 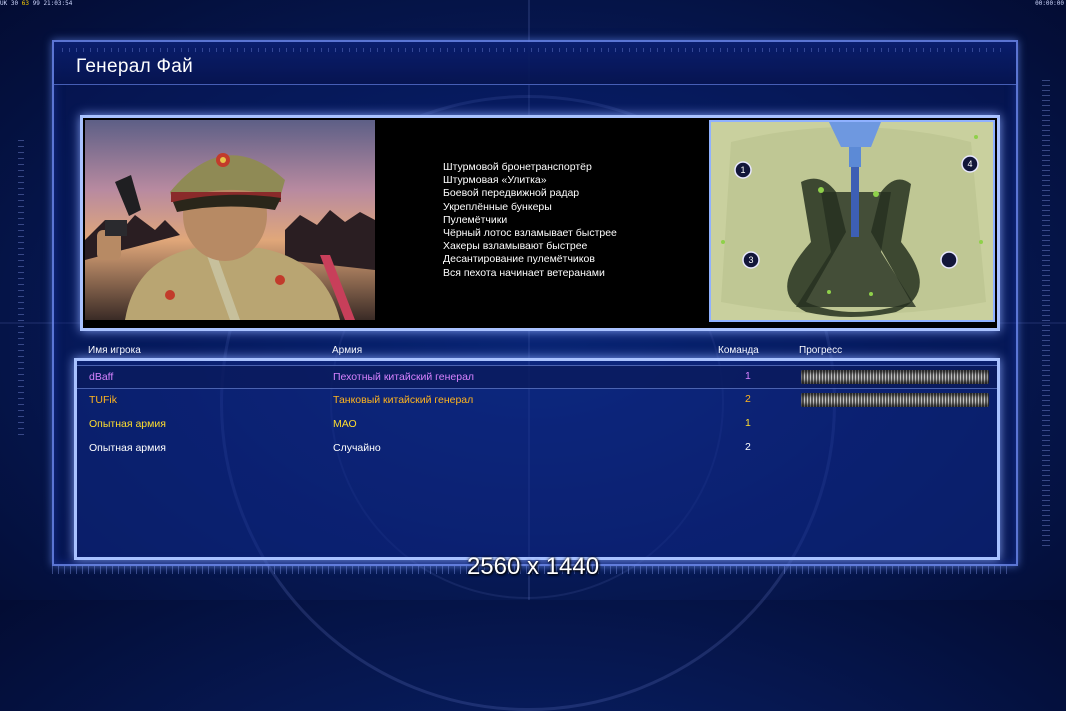 I want to click on feature-item: Чёрный лотос взламывает быстрее, so click(x=530, y=233).